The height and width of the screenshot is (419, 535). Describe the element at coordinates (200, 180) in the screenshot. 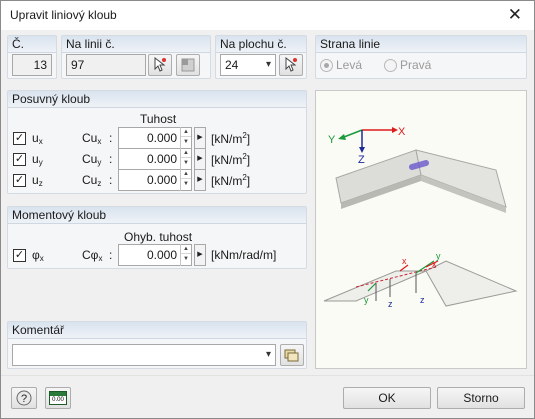

I see `cuz-menu-button: ▶` at that location.